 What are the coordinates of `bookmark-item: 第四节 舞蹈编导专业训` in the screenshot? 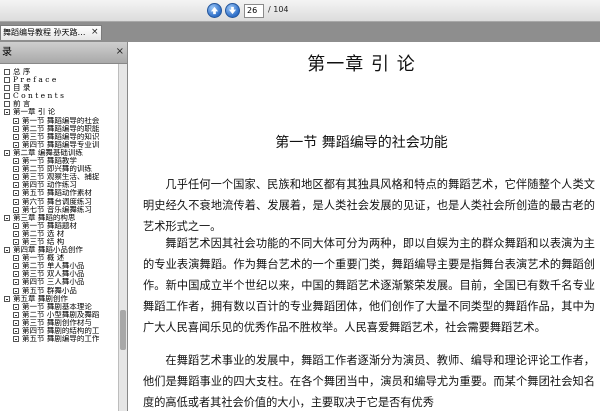 It's located at (59, 145).